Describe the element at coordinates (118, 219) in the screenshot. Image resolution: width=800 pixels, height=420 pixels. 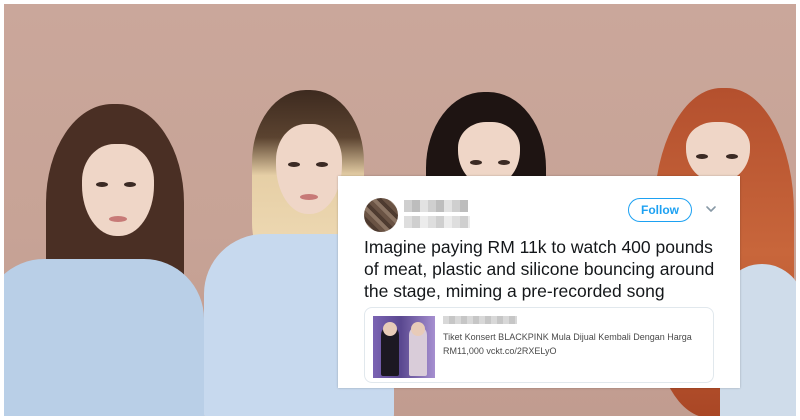
I see `person-1-lips` at that location.